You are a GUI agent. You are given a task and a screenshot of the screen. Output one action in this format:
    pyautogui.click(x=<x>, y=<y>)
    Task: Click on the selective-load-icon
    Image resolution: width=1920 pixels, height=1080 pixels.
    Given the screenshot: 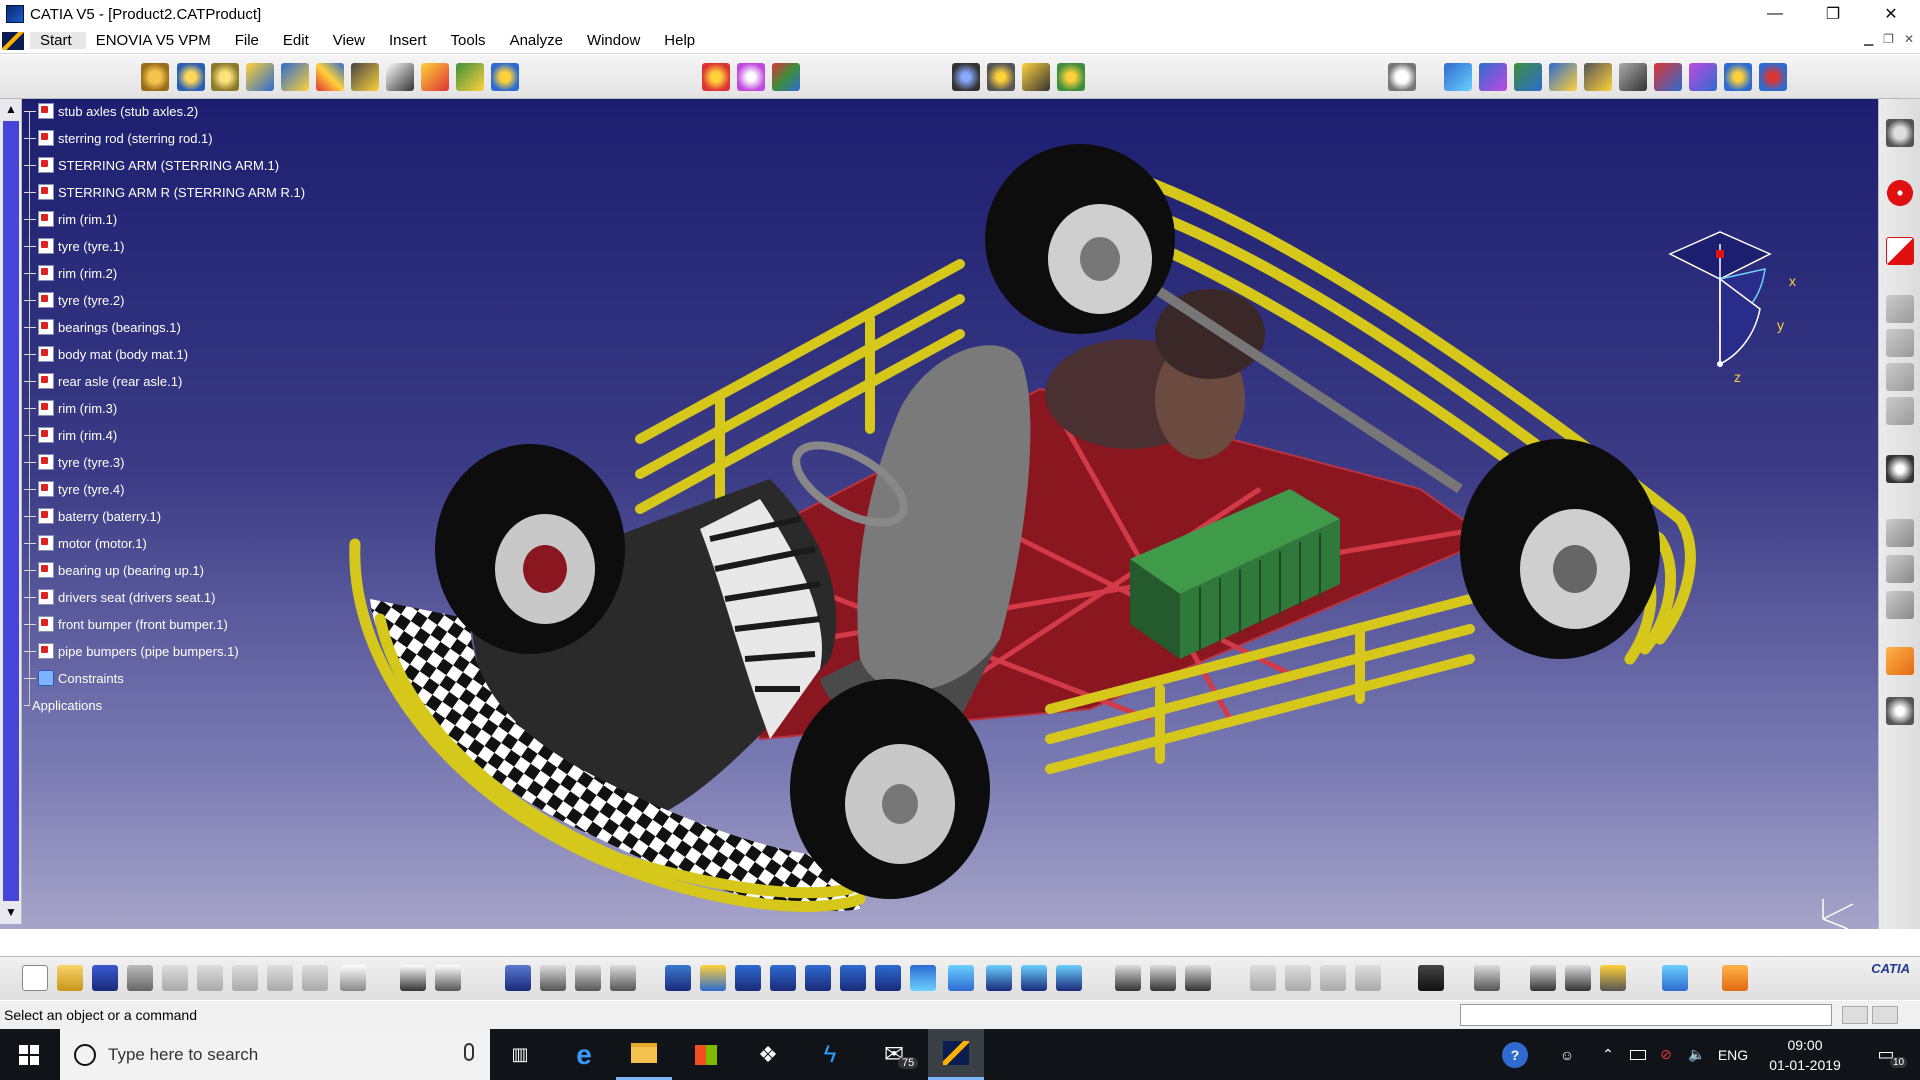 What is the action you would take?
    pyautogui.click(x=435, y=77)
    